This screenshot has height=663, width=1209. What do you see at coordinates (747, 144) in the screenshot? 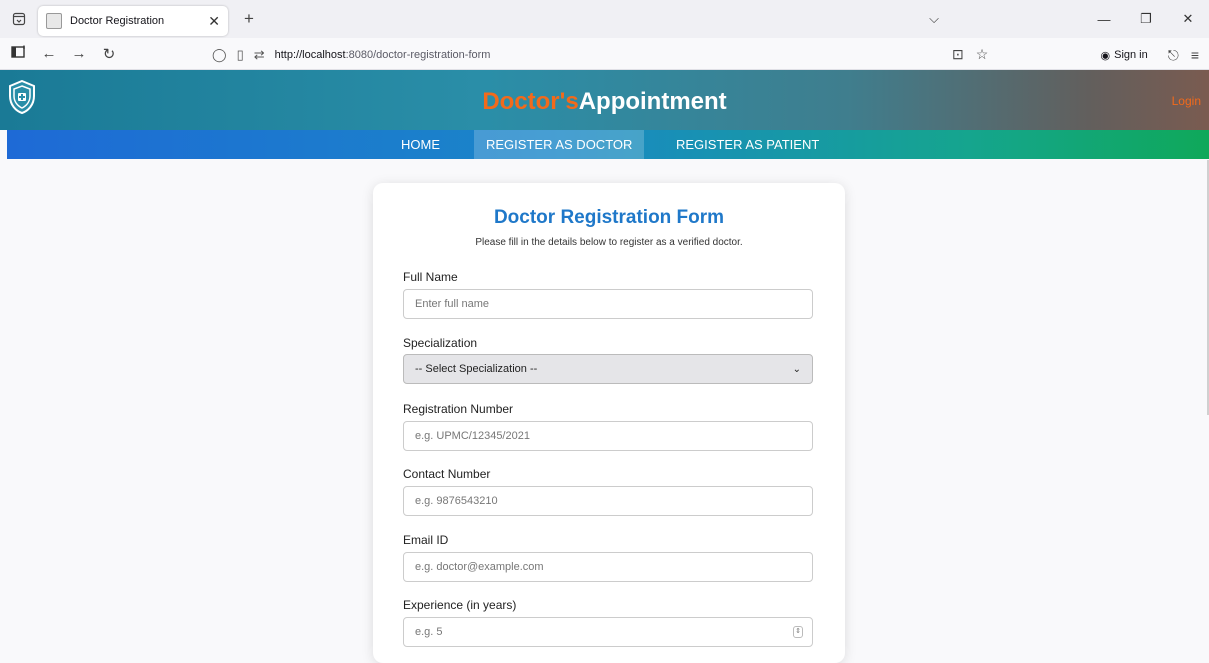
I see `menu-item-register-patient: REGISTER AS PATIENT` at bounding box center [747, 144].